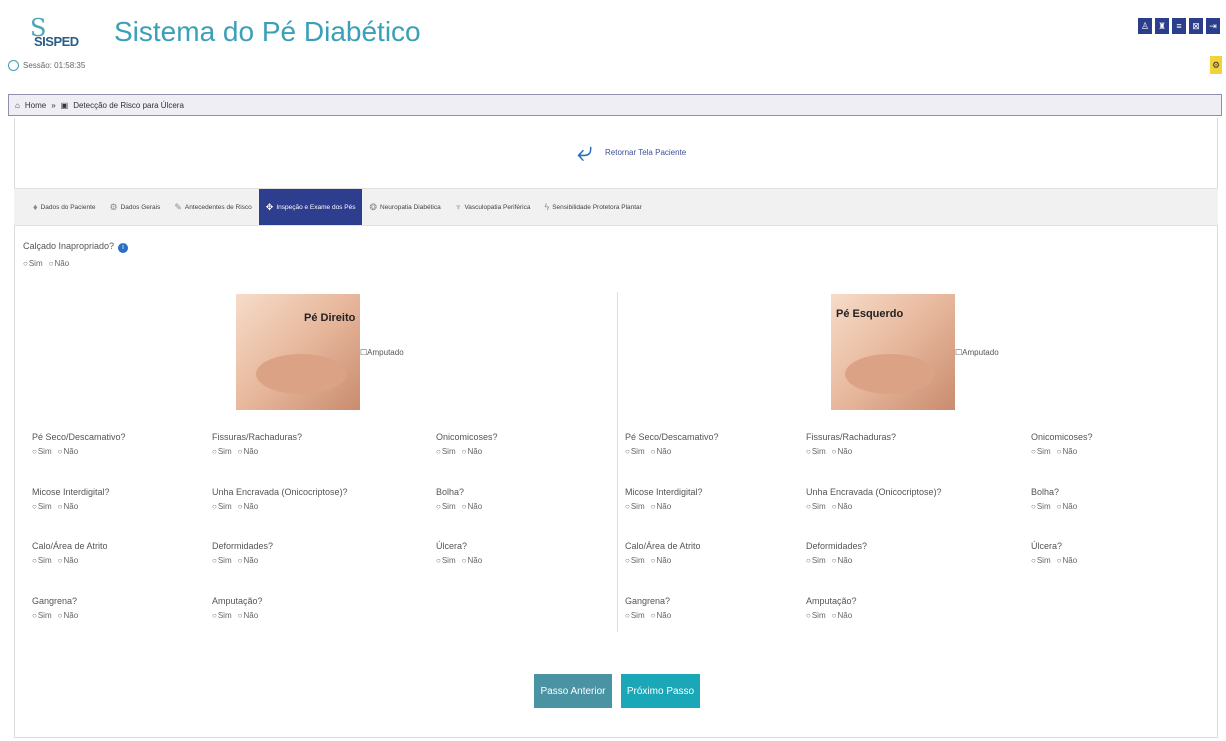 The width and height of the screenshot is (1226, 741). I want to click on tab-neuropatia: ❂ Neuropatia Diabética, so click(404, 207).